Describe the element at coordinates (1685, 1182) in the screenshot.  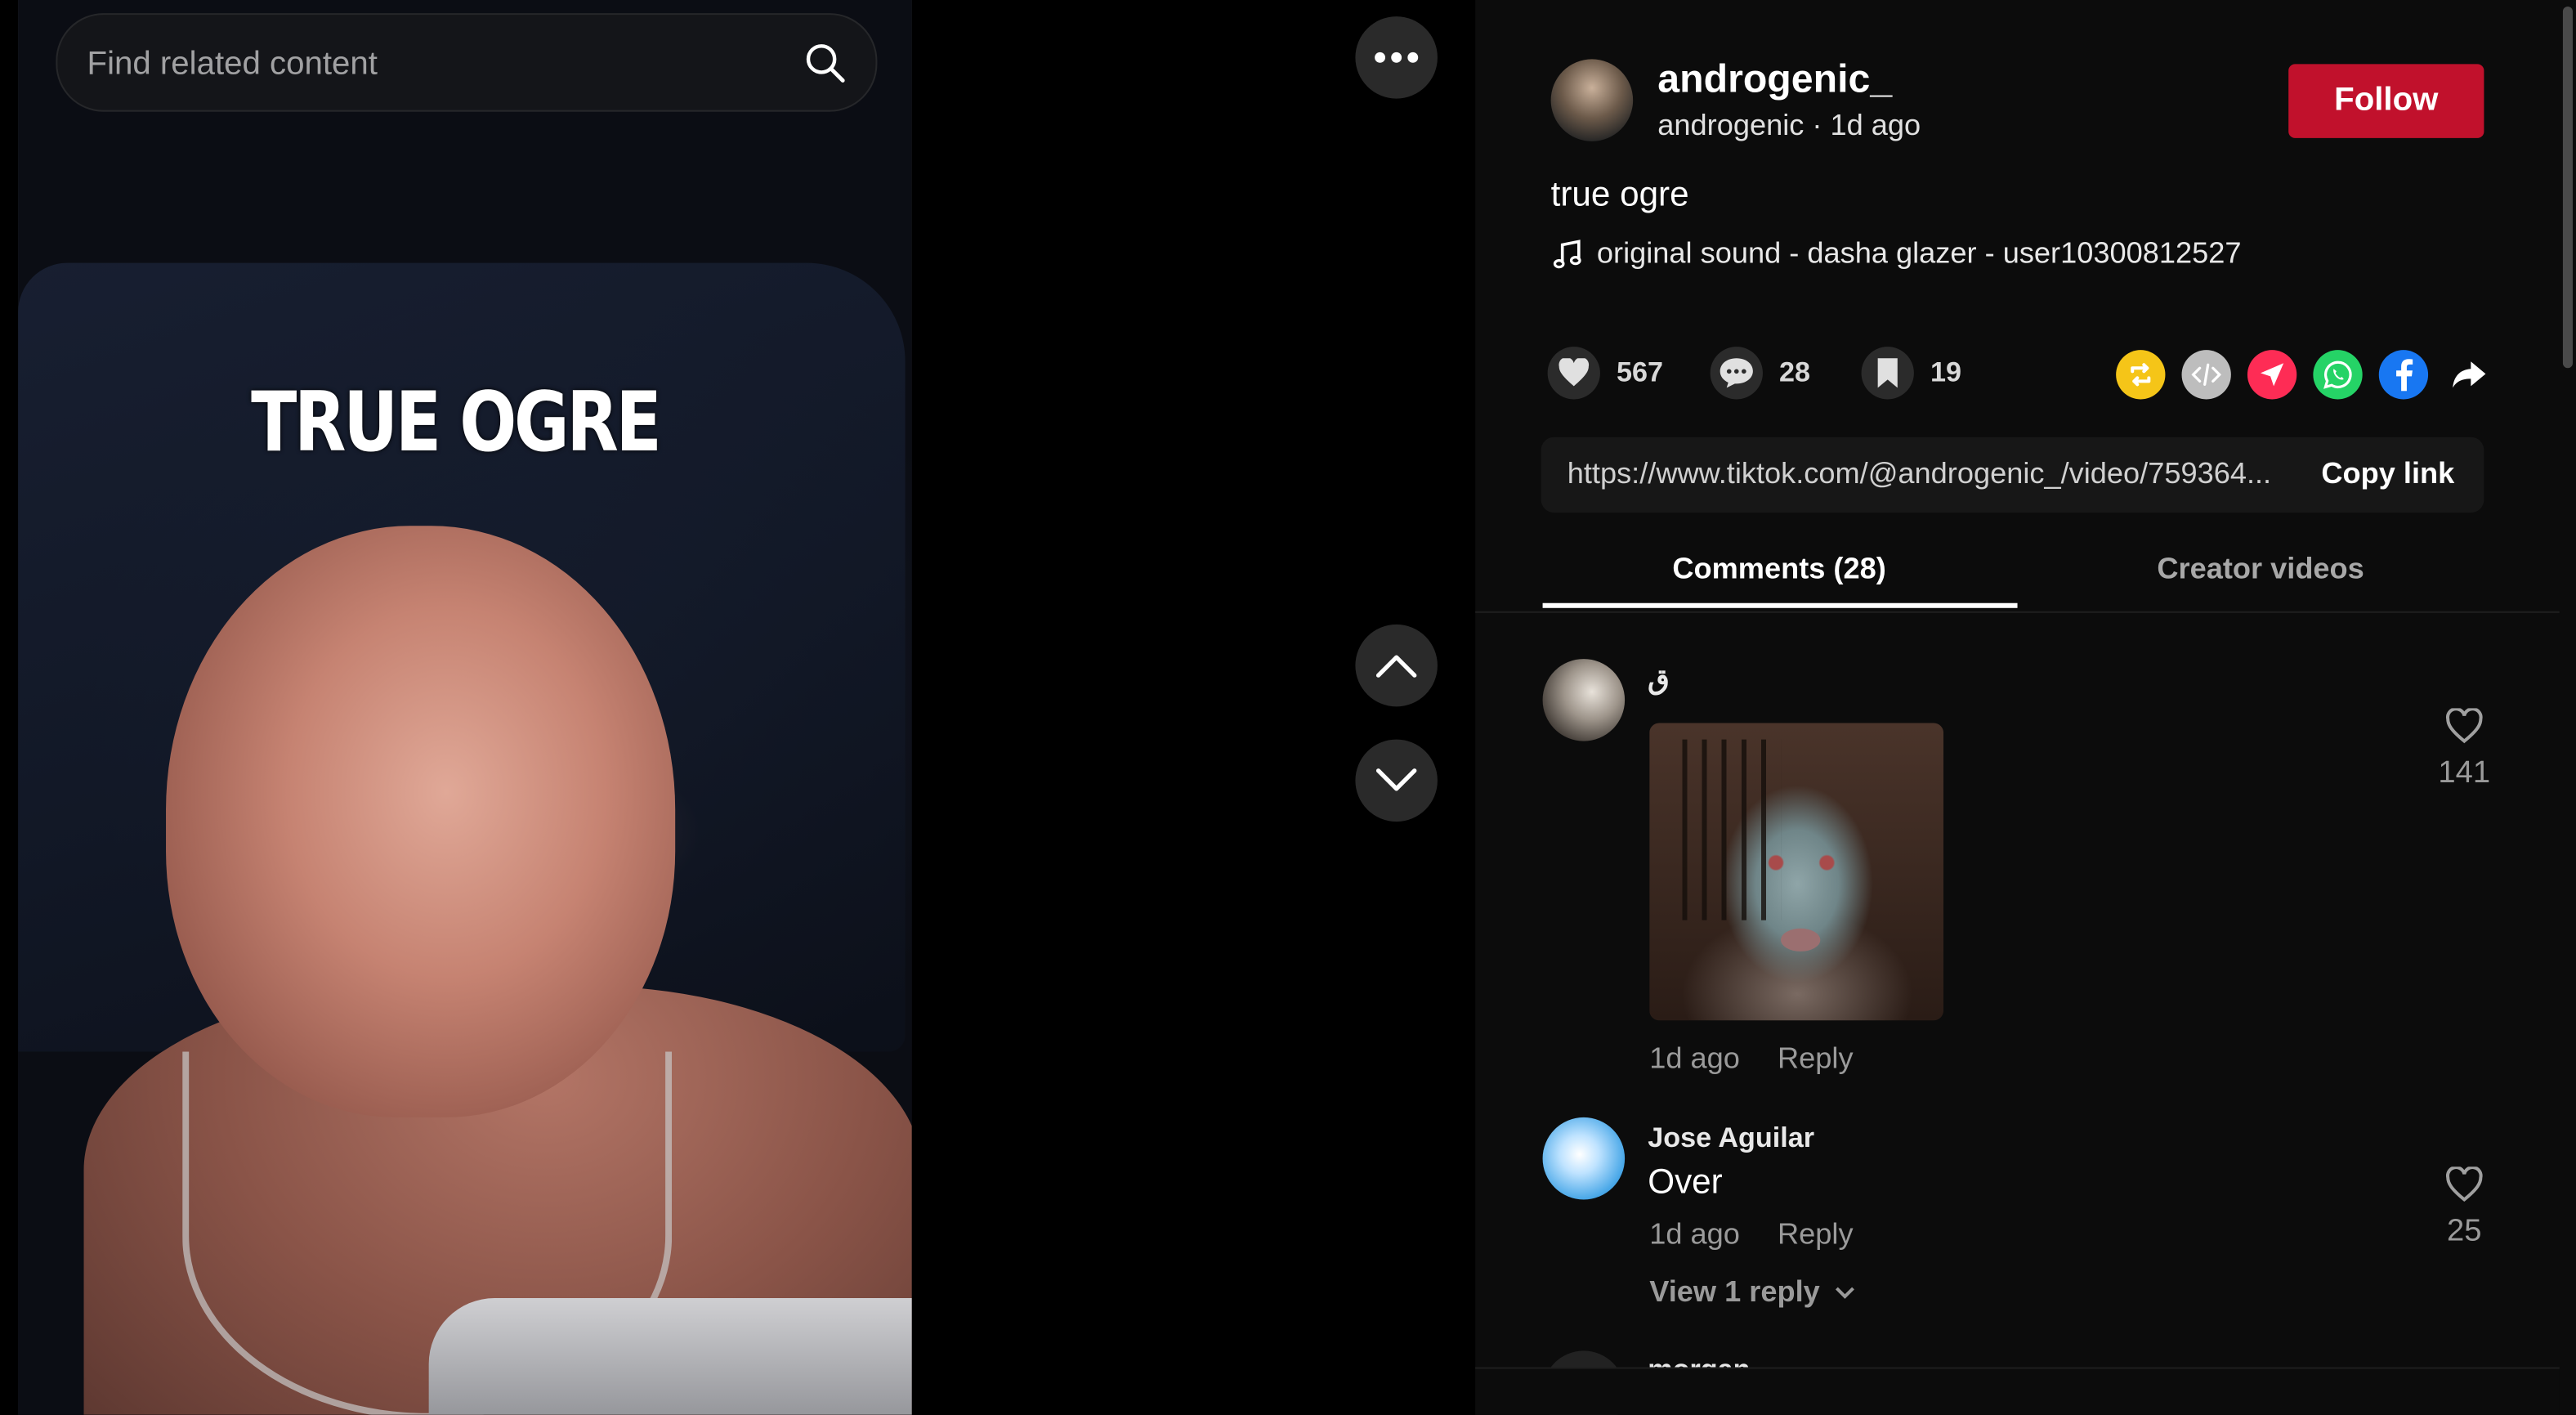
I see `comment-text: Over` at that location.